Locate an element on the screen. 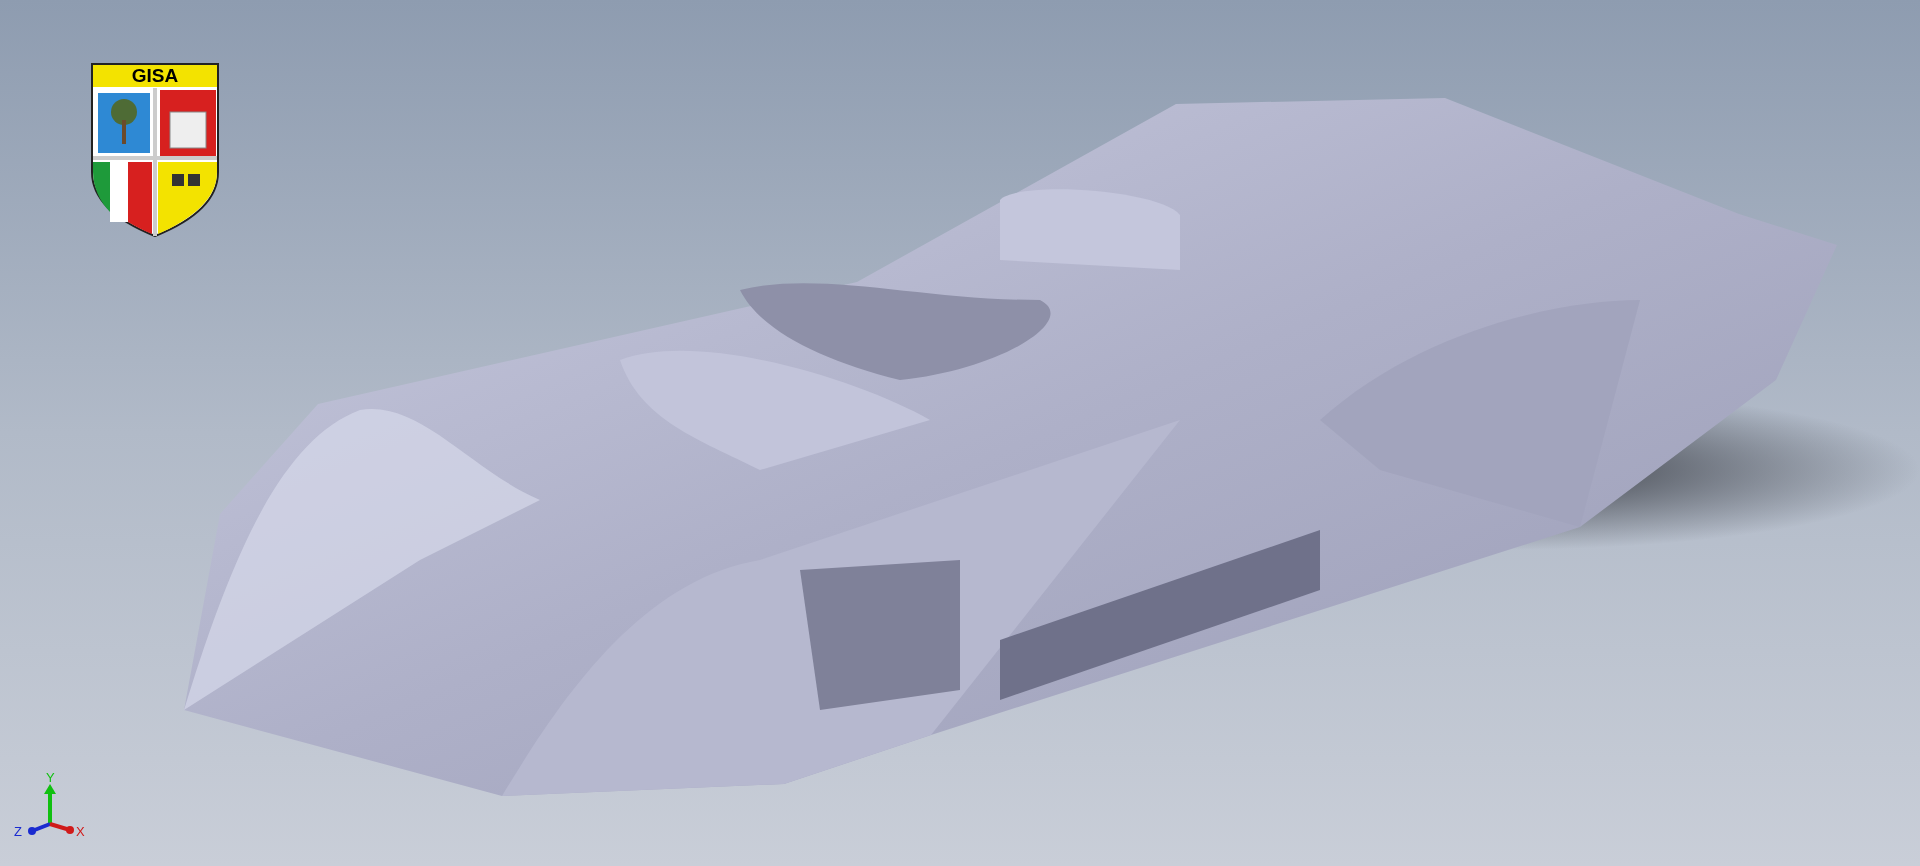  axis-triad-icon is located at coordinates (51, 809).